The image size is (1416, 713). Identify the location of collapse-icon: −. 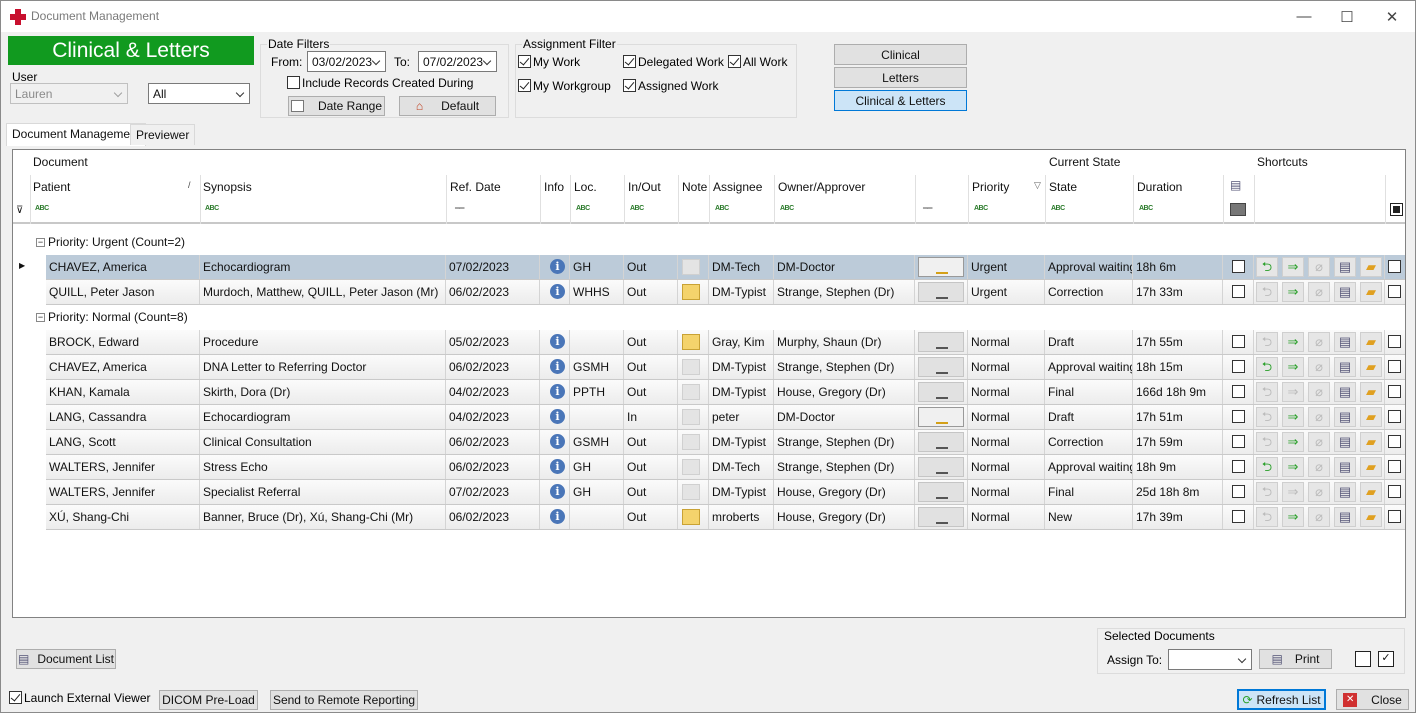
(40, 317).